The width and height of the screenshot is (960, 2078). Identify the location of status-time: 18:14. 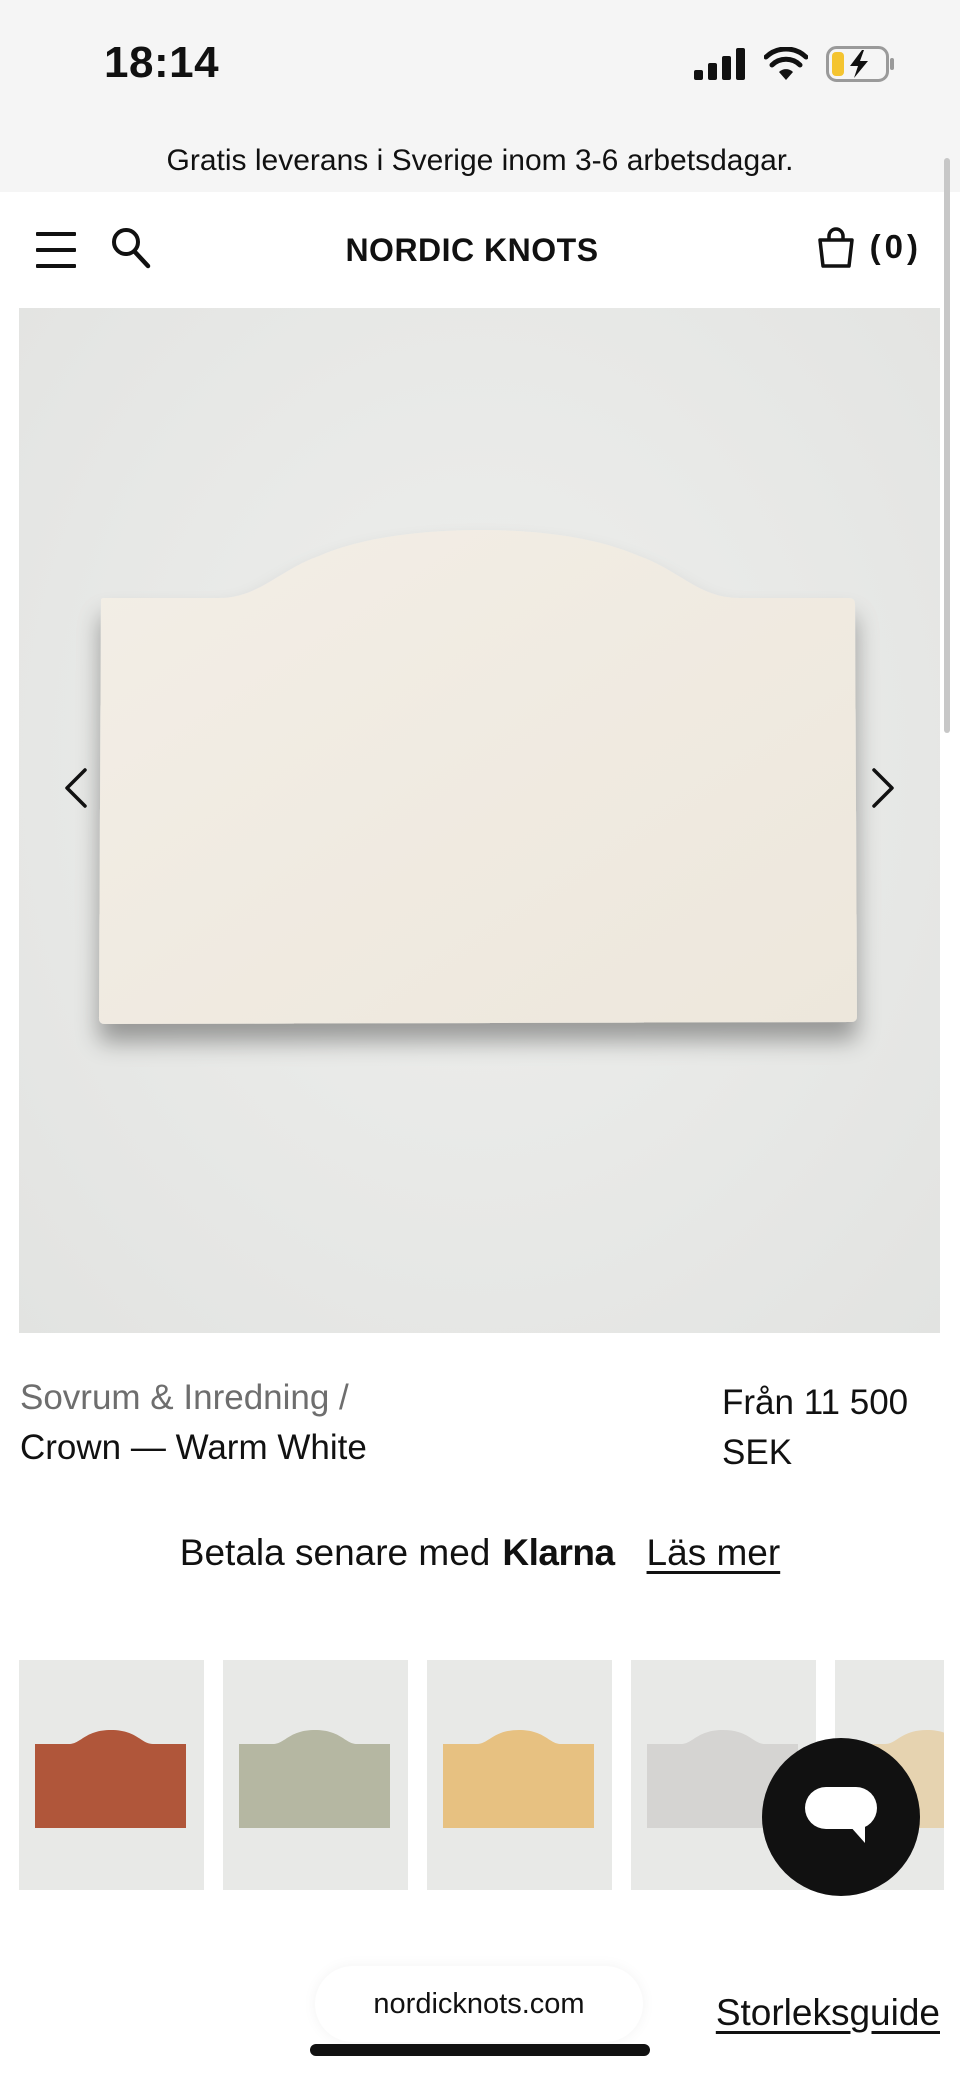
(162, 62).